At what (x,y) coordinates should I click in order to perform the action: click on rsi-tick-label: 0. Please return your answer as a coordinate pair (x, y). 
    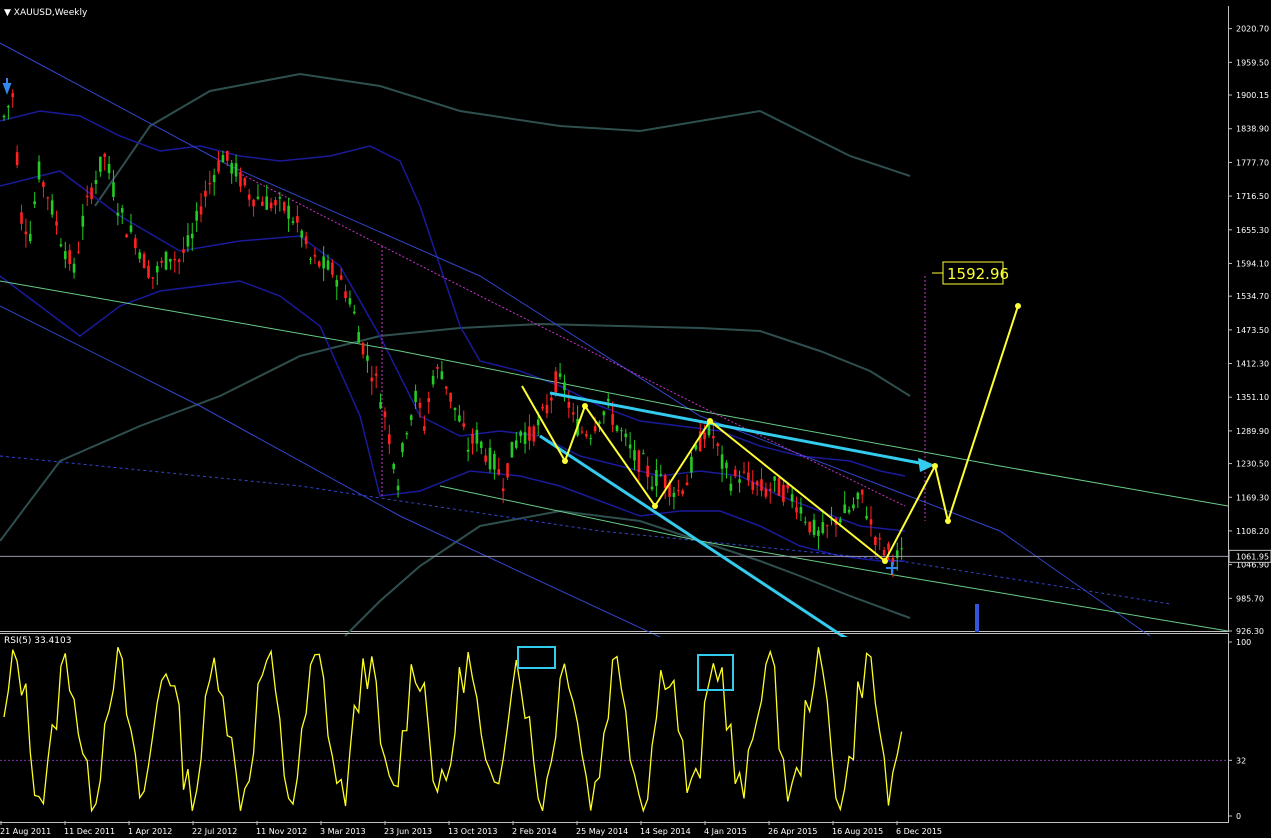
    Looking at the image, I should click on (1238, 816).